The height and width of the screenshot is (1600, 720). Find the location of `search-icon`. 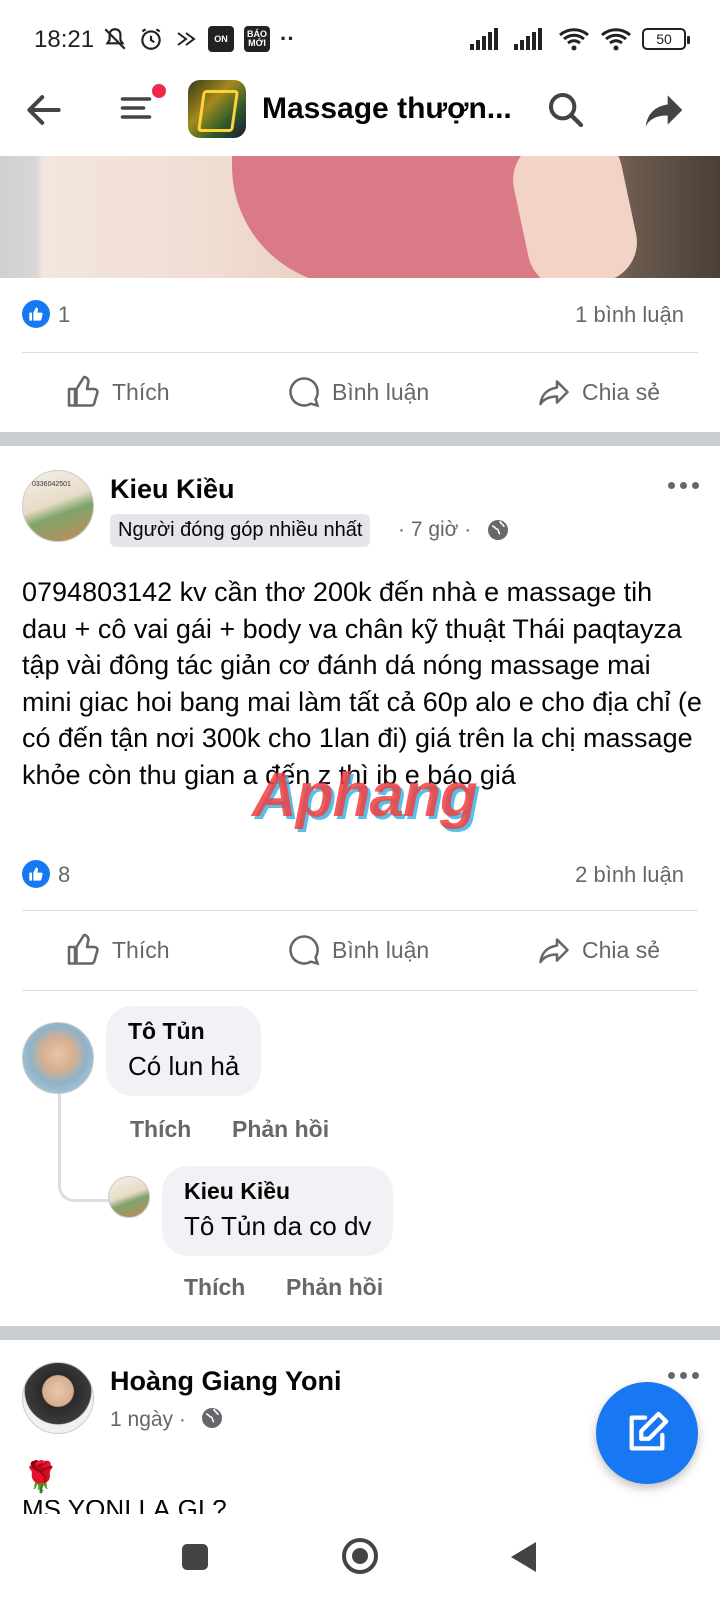

search-icon is located at coordinates (566, 110).